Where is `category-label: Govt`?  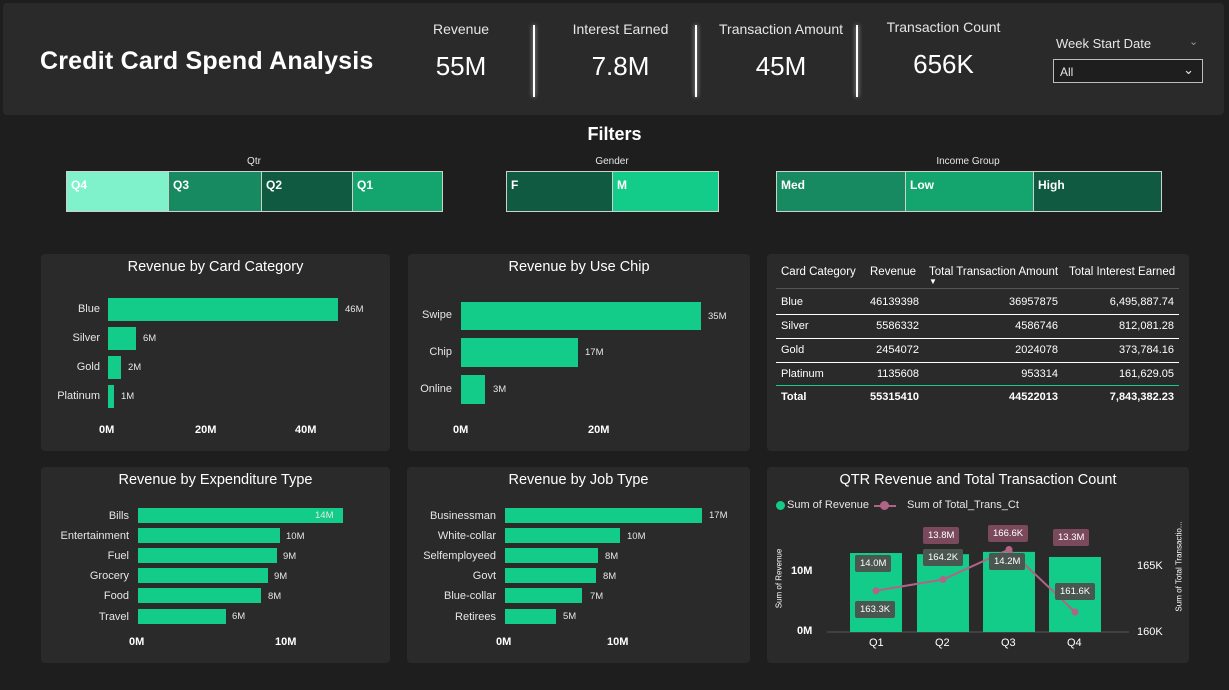 category-label: Govt is located at coordinates (484, 576).